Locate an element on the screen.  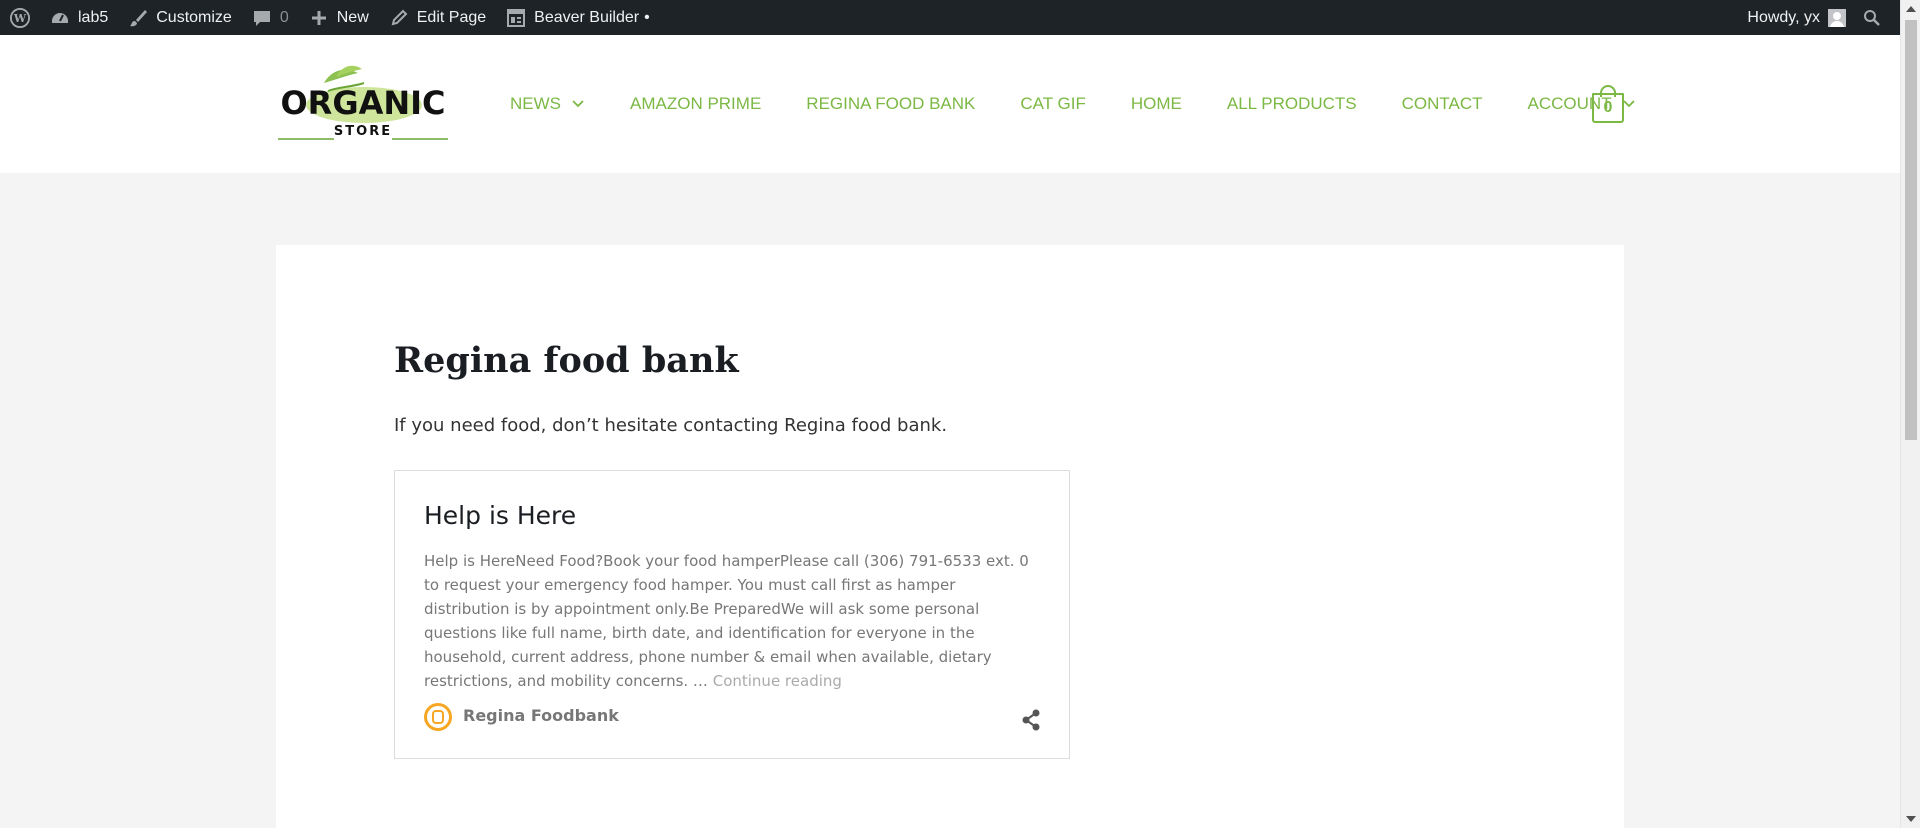
pencil-icon is located at coordinates (399, 18).